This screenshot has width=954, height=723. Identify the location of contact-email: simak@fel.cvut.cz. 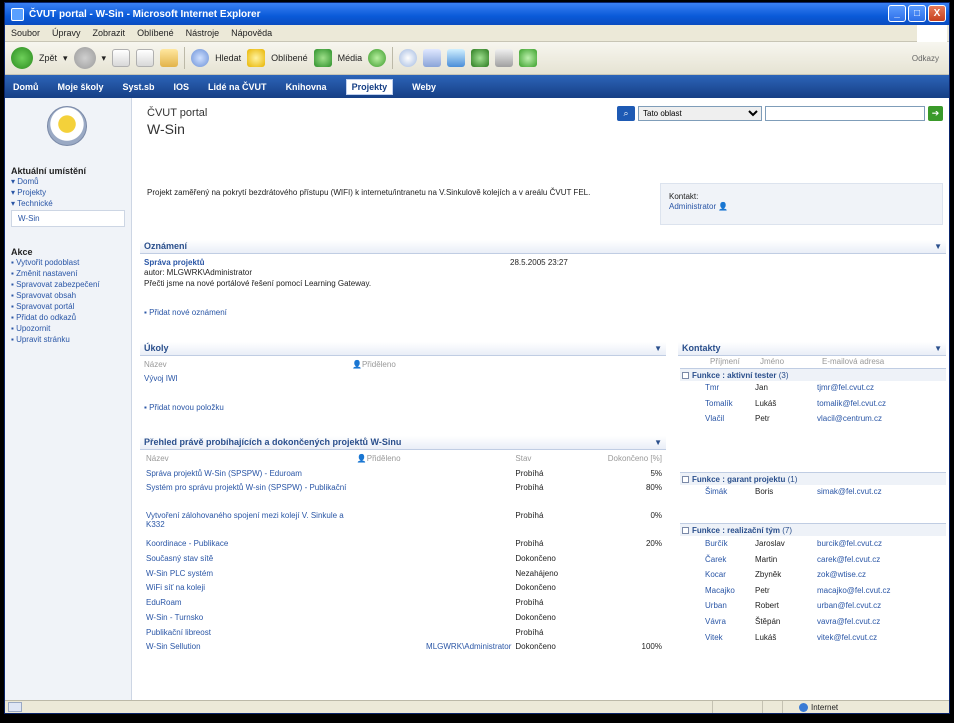
(880, 495).